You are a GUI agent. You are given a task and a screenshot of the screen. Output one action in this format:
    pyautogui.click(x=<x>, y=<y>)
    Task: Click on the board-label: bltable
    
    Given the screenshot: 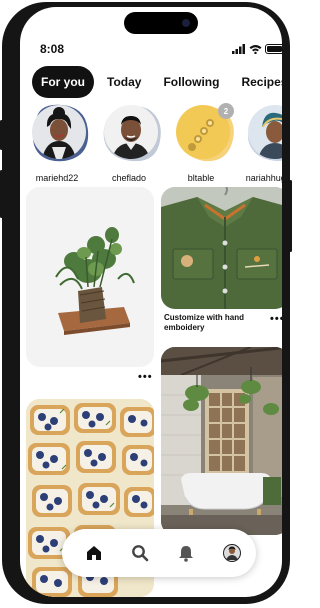 What is the action you would take?
    pyautogui.click(x=201, y=178)
    